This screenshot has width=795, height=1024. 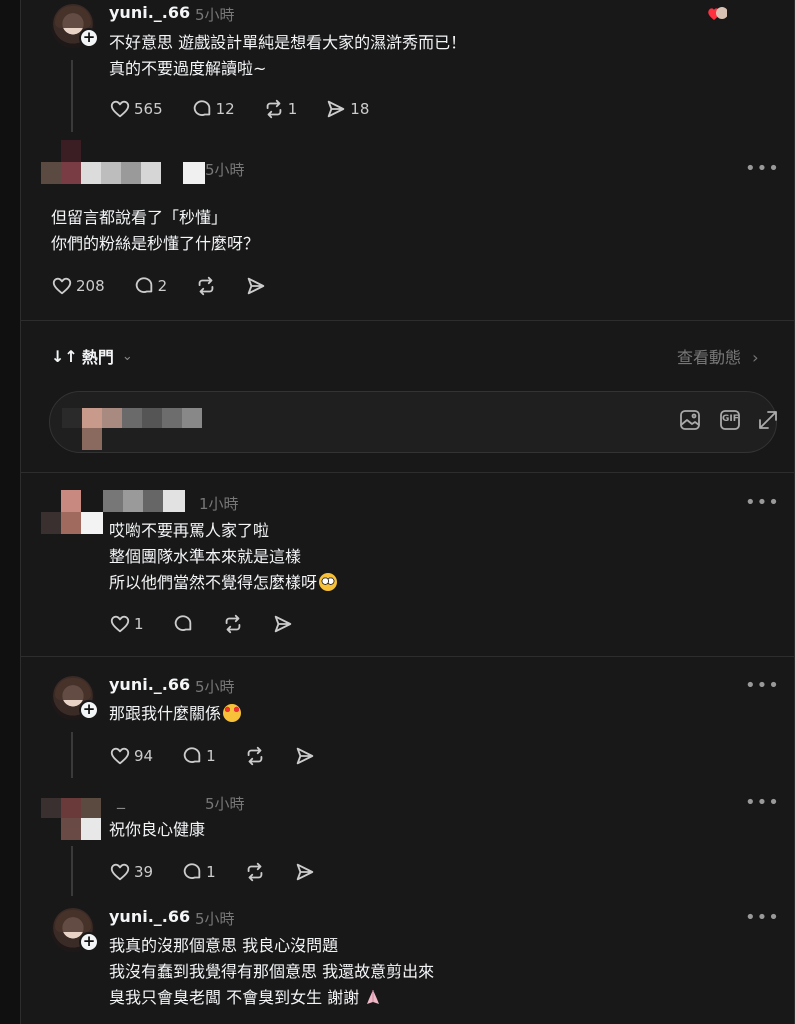 I want to click on like-count: 1, so click(x=139, y=624).